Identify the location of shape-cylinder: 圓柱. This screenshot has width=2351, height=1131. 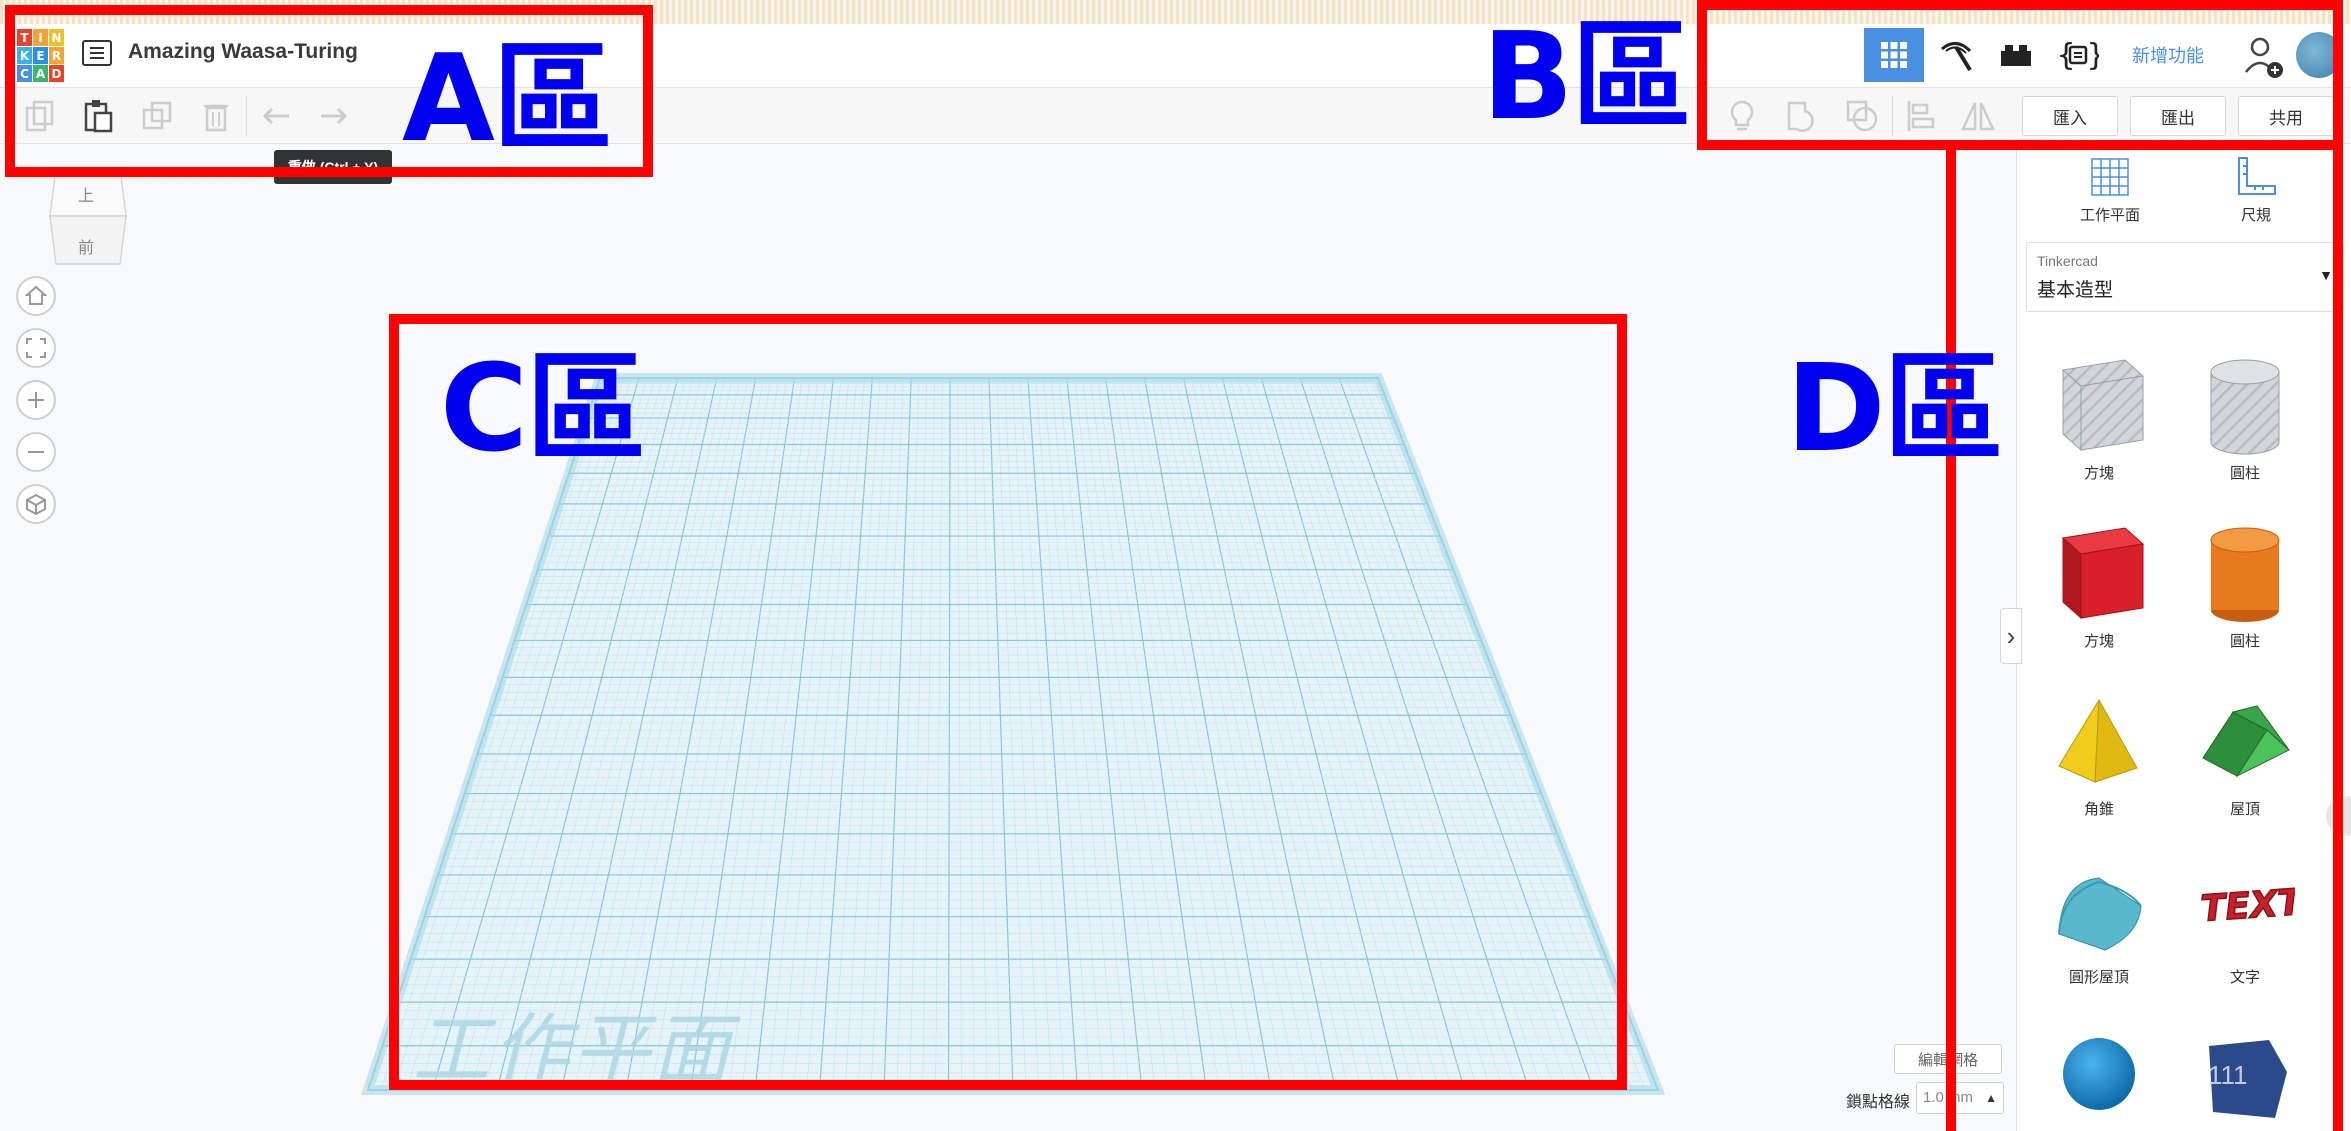
(2245, 584).